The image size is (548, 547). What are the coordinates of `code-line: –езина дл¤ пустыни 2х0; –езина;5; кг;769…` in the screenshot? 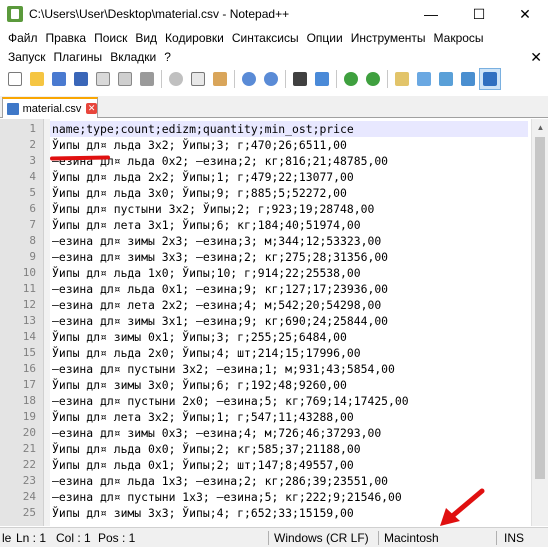 It's located at (287, 401).